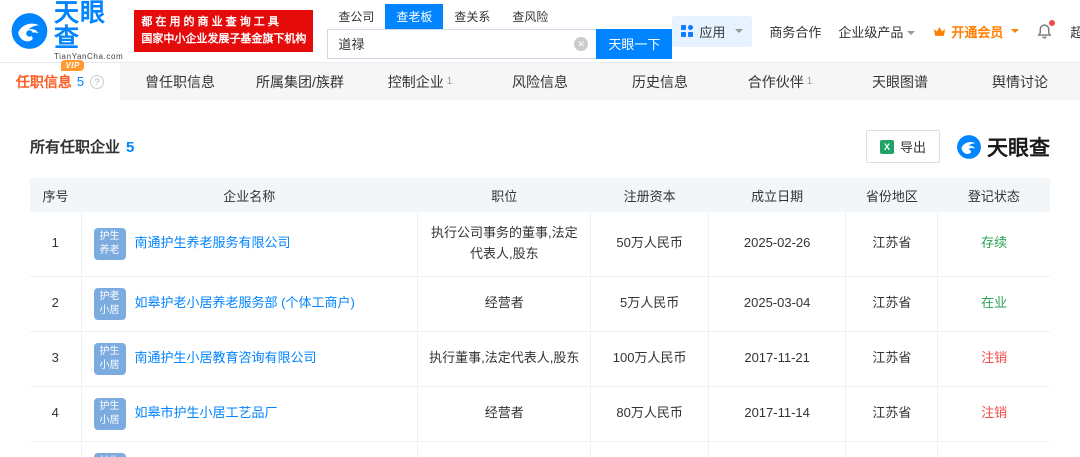 This screenshot has width=1080, height=457. Describe the element at coordinates (213, 243) in the screenshot. I see `company-link: 南通护生养老服务有限公司` at that location.